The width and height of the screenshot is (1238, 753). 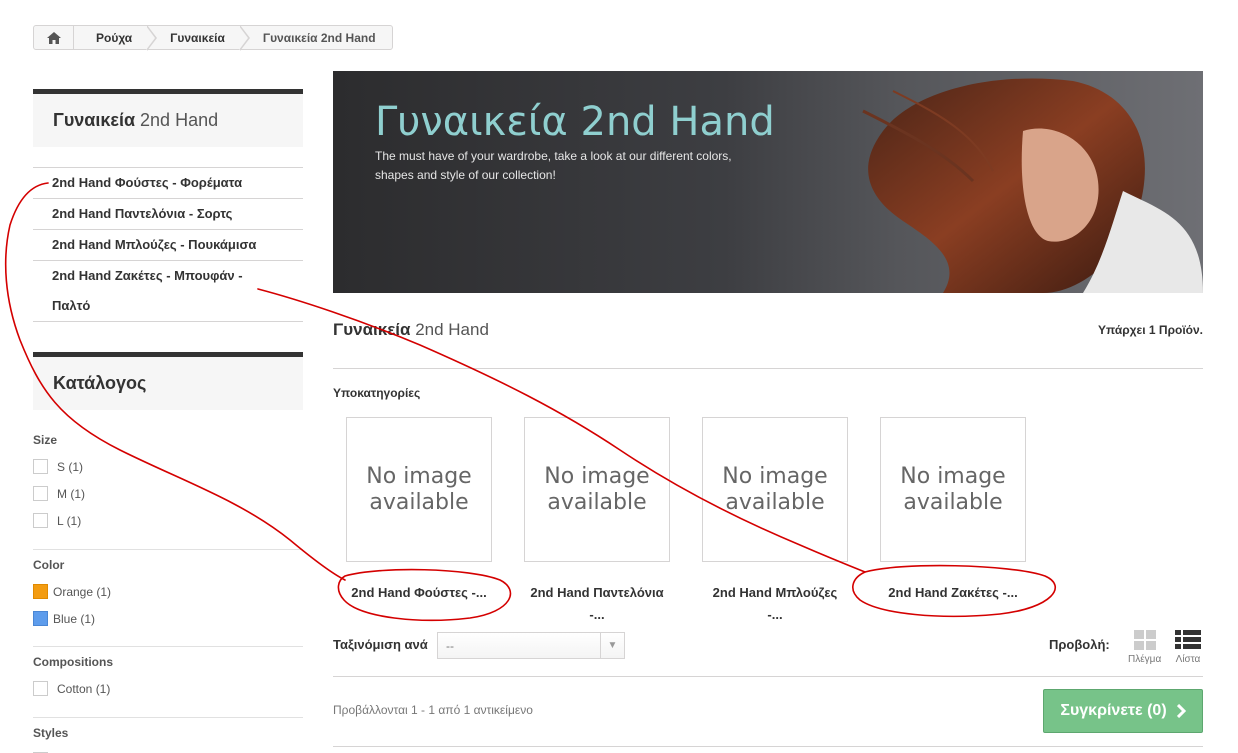 I want to click on filter-option-styles, so click(x=168, y=749).